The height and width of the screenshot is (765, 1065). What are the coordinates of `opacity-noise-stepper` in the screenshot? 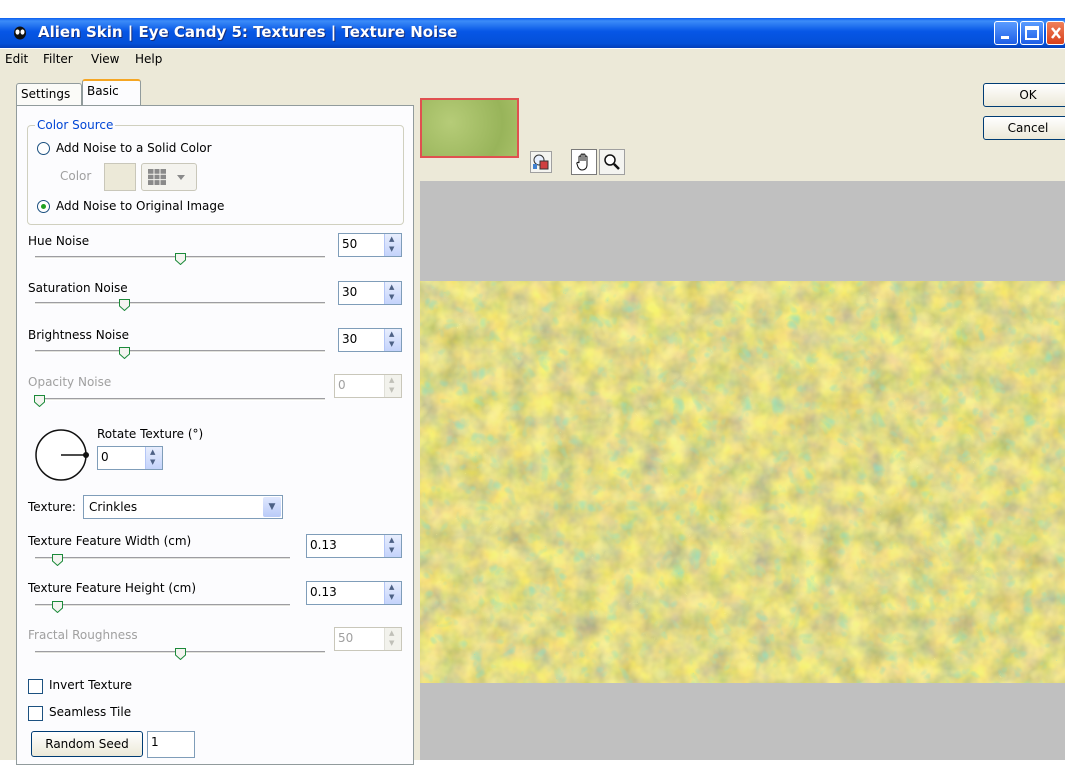 It's located at (392, 386).